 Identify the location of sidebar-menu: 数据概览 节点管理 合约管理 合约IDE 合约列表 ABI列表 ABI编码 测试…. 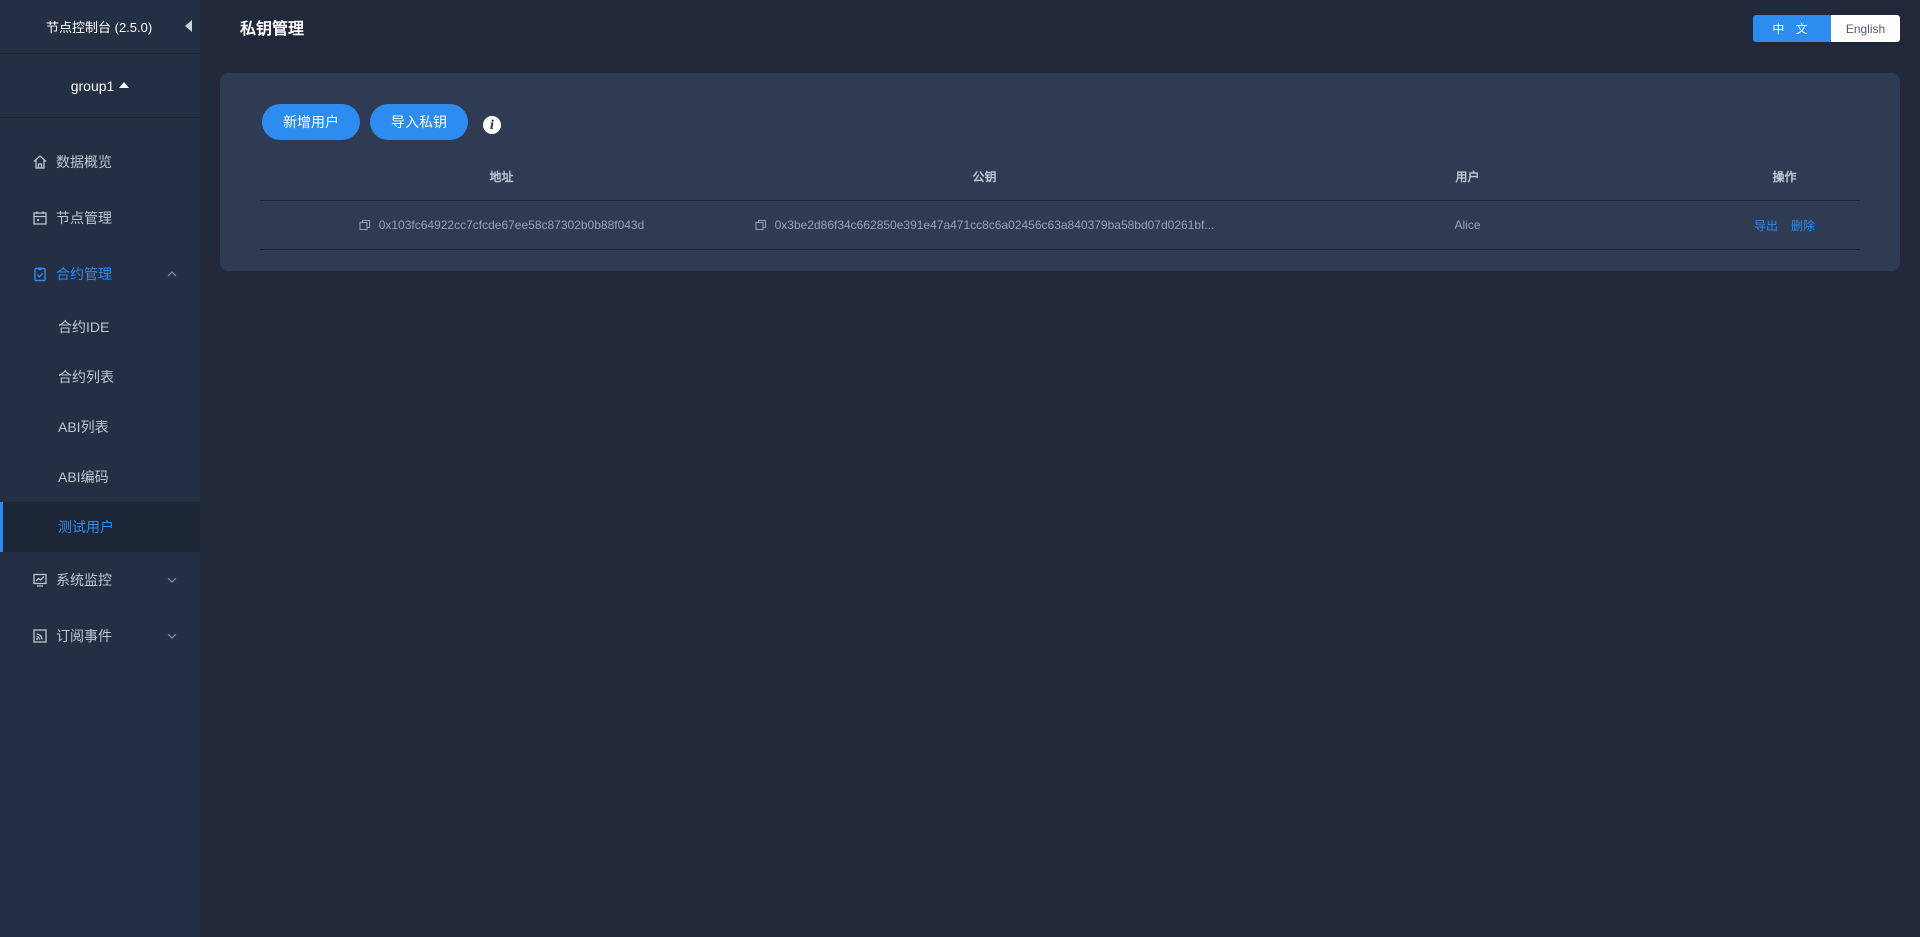
(100, 399).